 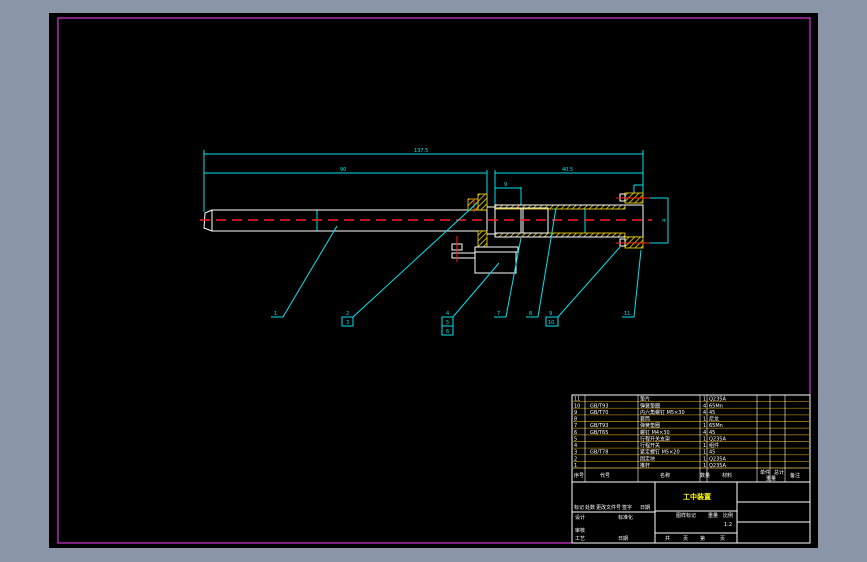 I want to click on header-mat: 材料, so click(x=727, y=475).